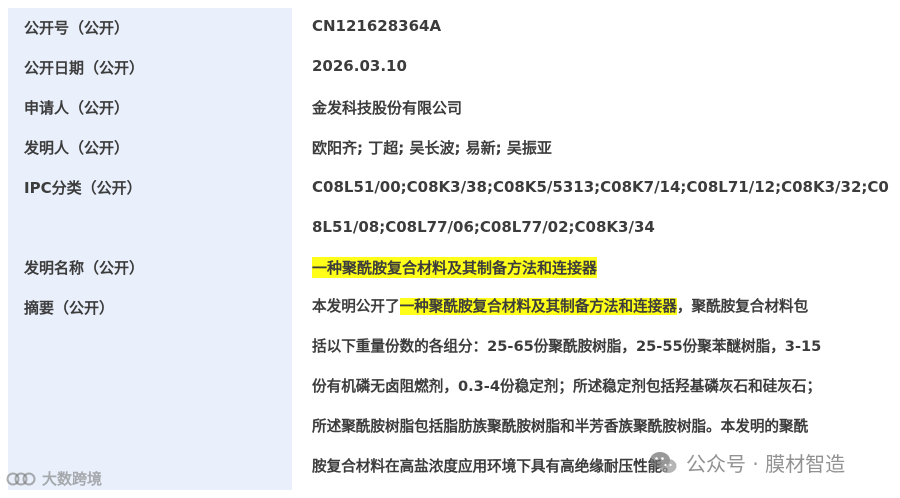 This screenshot has height=498, width=900. What do you see at coordinates (538, 306) in the screenshot?
I see `abstract-highlight: 一种聚酰胺复合材料及其制备方法和连接器` at bounding box center [538, 306].